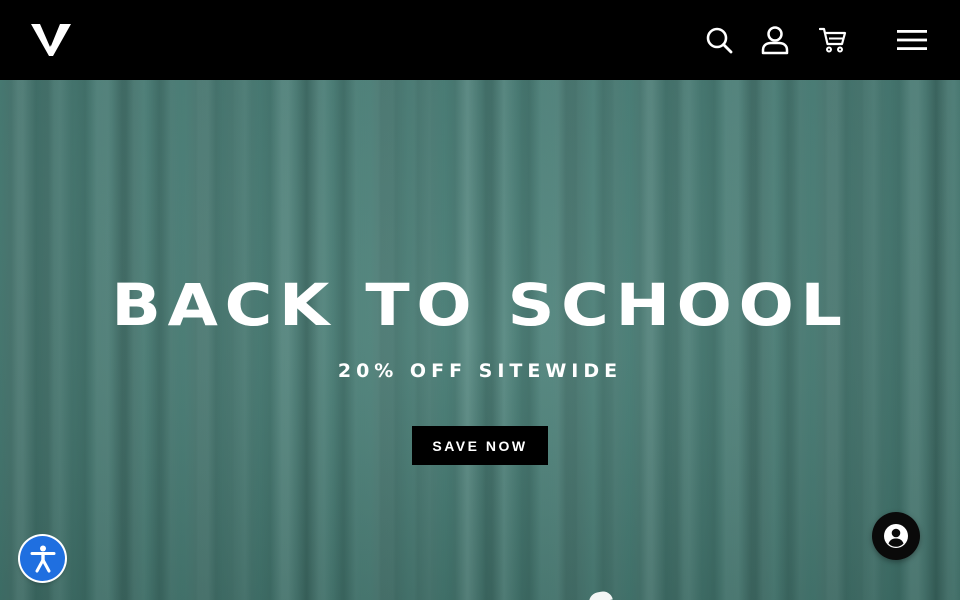  What do you see at coordinates (480, 40) in the screenshot?
I see `site-header` at bounding box center [480, 40].